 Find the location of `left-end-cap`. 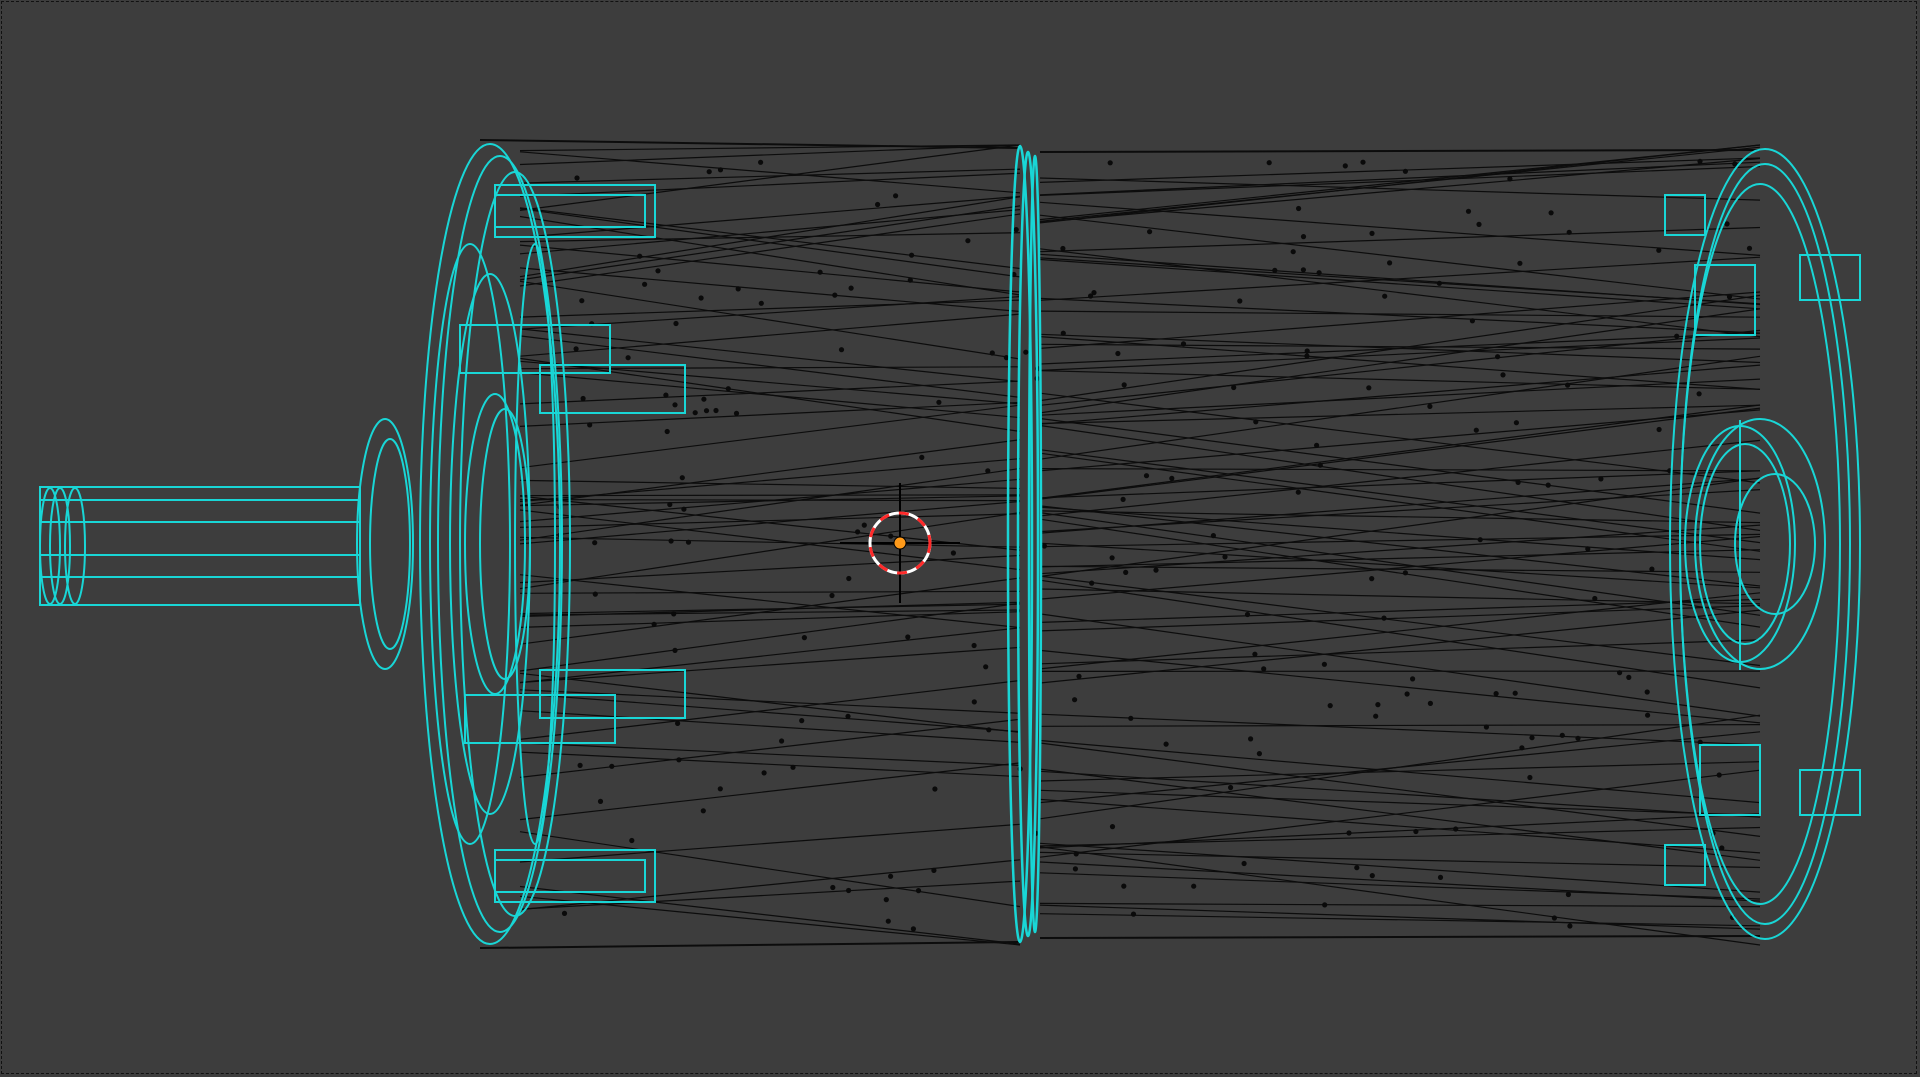

left-end-cap is located at coordinates (463, 544).